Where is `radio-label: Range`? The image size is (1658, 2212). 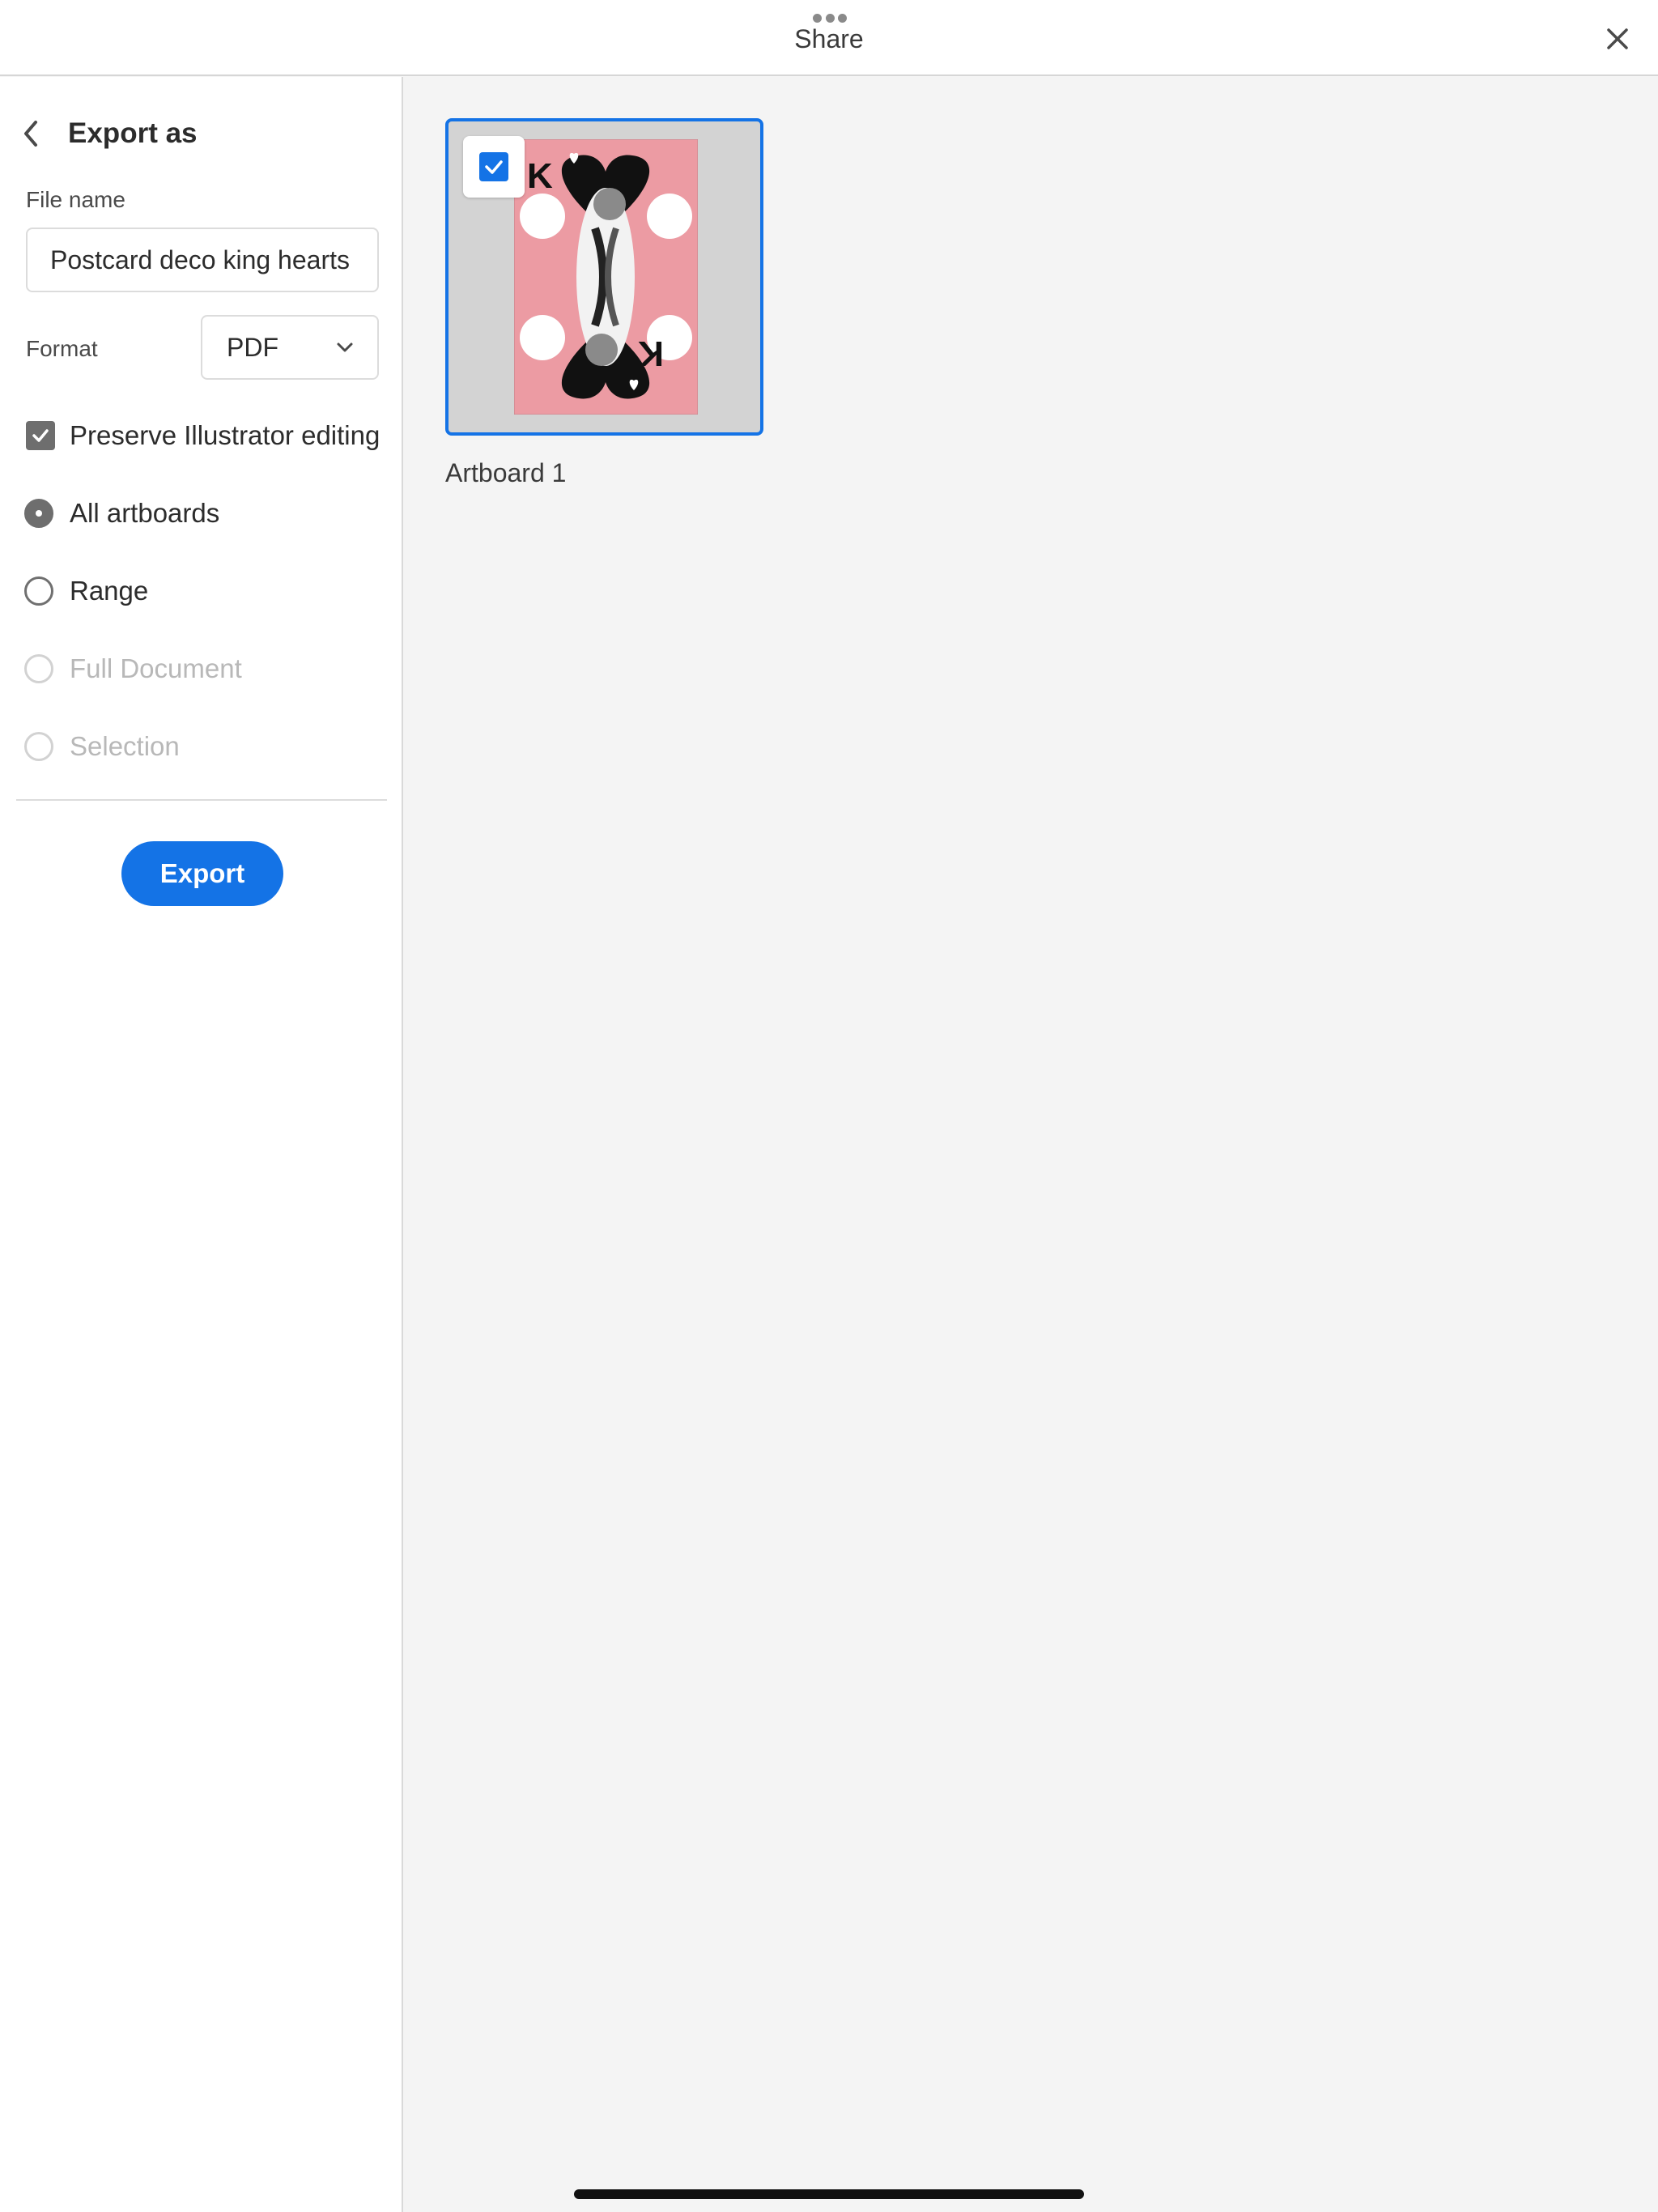 radio-label: Range is located at coordinates (109, 591).